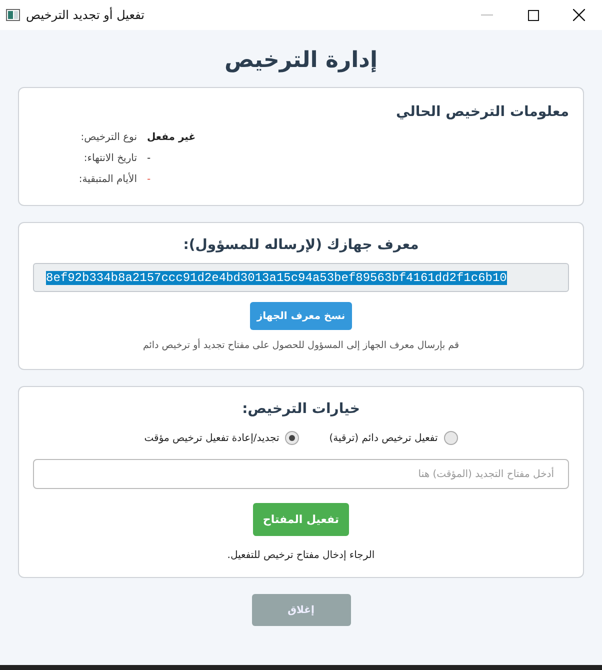 The image size is (602, 670). I want to click on field-label: نوع الترخيص:, so click(108, 137).